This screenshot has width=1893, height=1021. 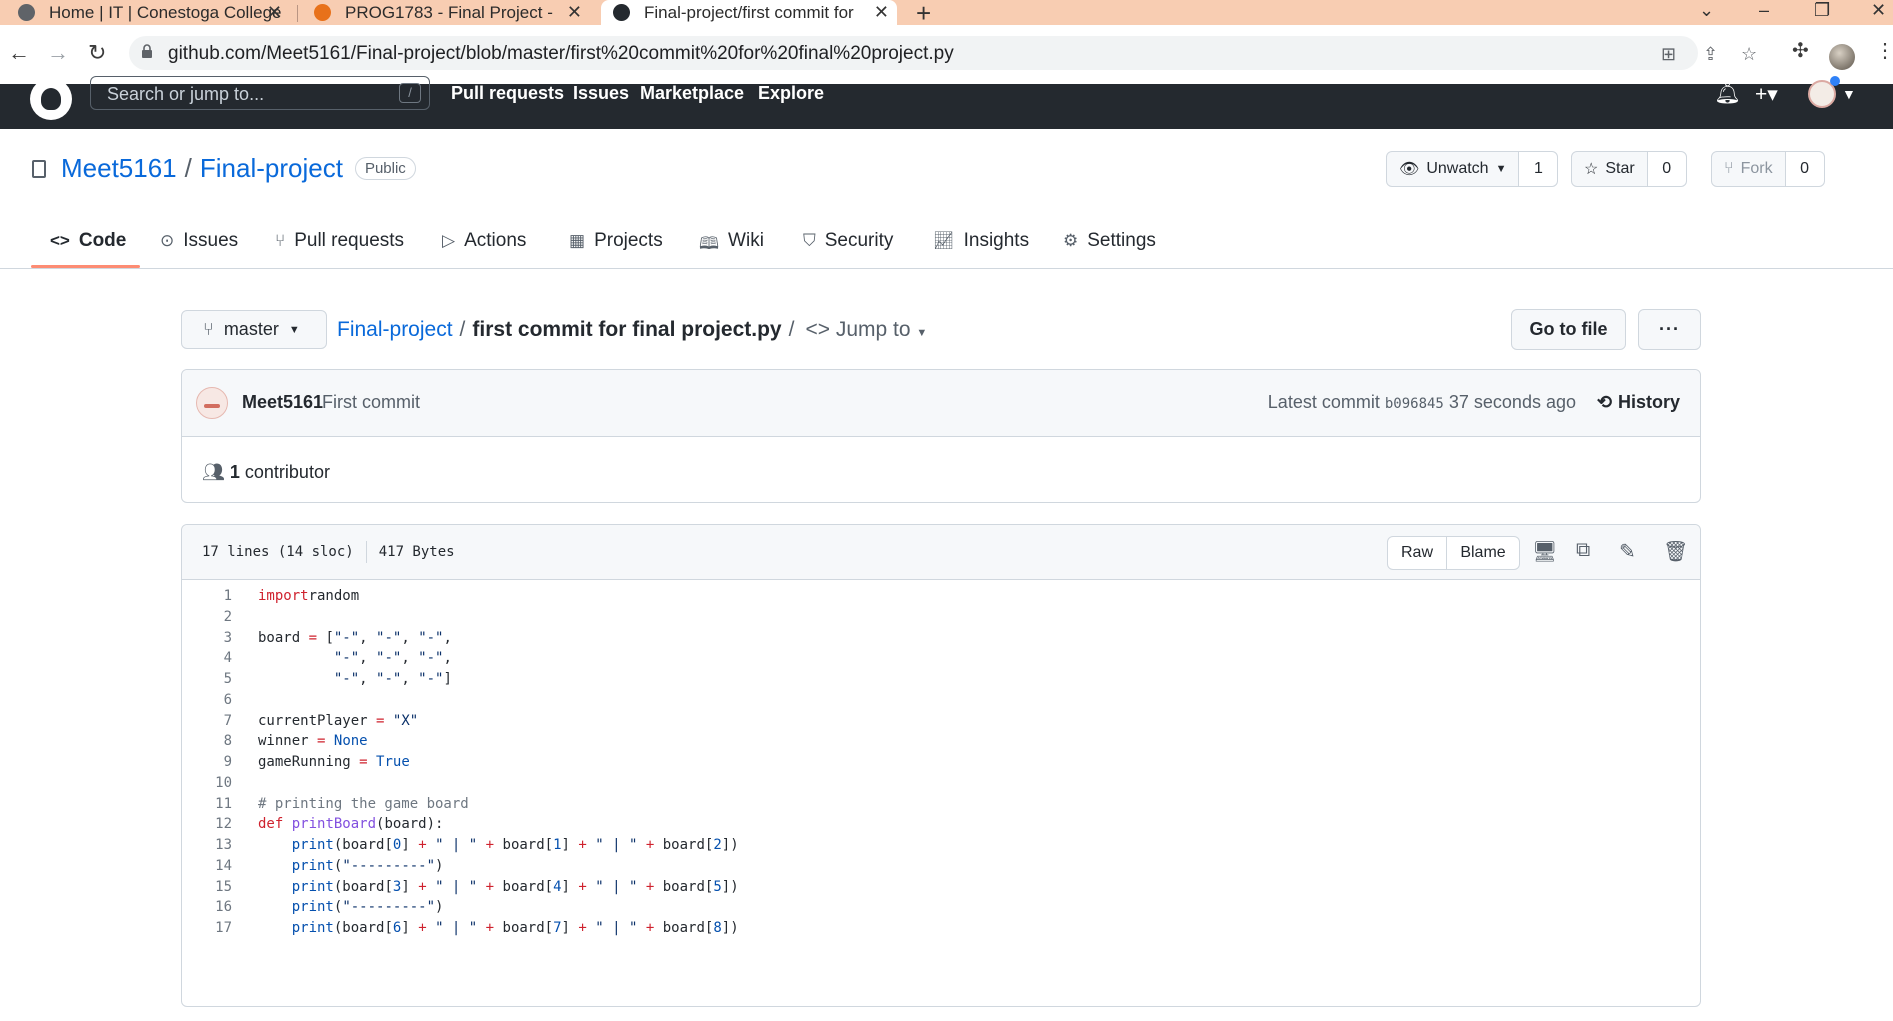 I want to click on nav-issues: Issues, so click(x=601, y=93).